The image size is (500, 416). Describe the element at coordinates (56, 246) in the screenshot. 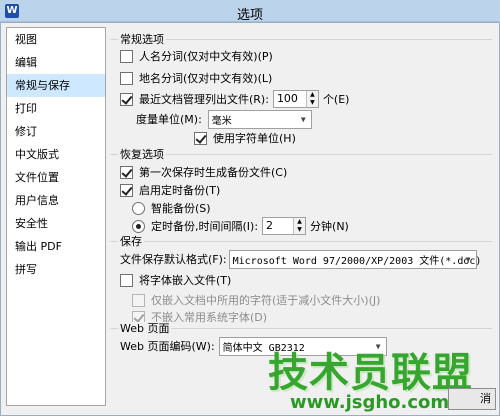

I see `sidebar-item-export-pdf: 输出 PDF` at that location.